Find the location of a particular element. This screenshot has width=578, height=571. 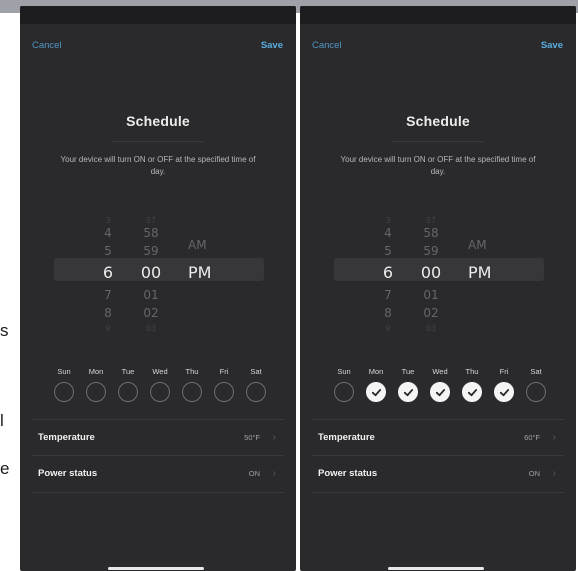

day-label: Fri is located at coordinates (504, 371).